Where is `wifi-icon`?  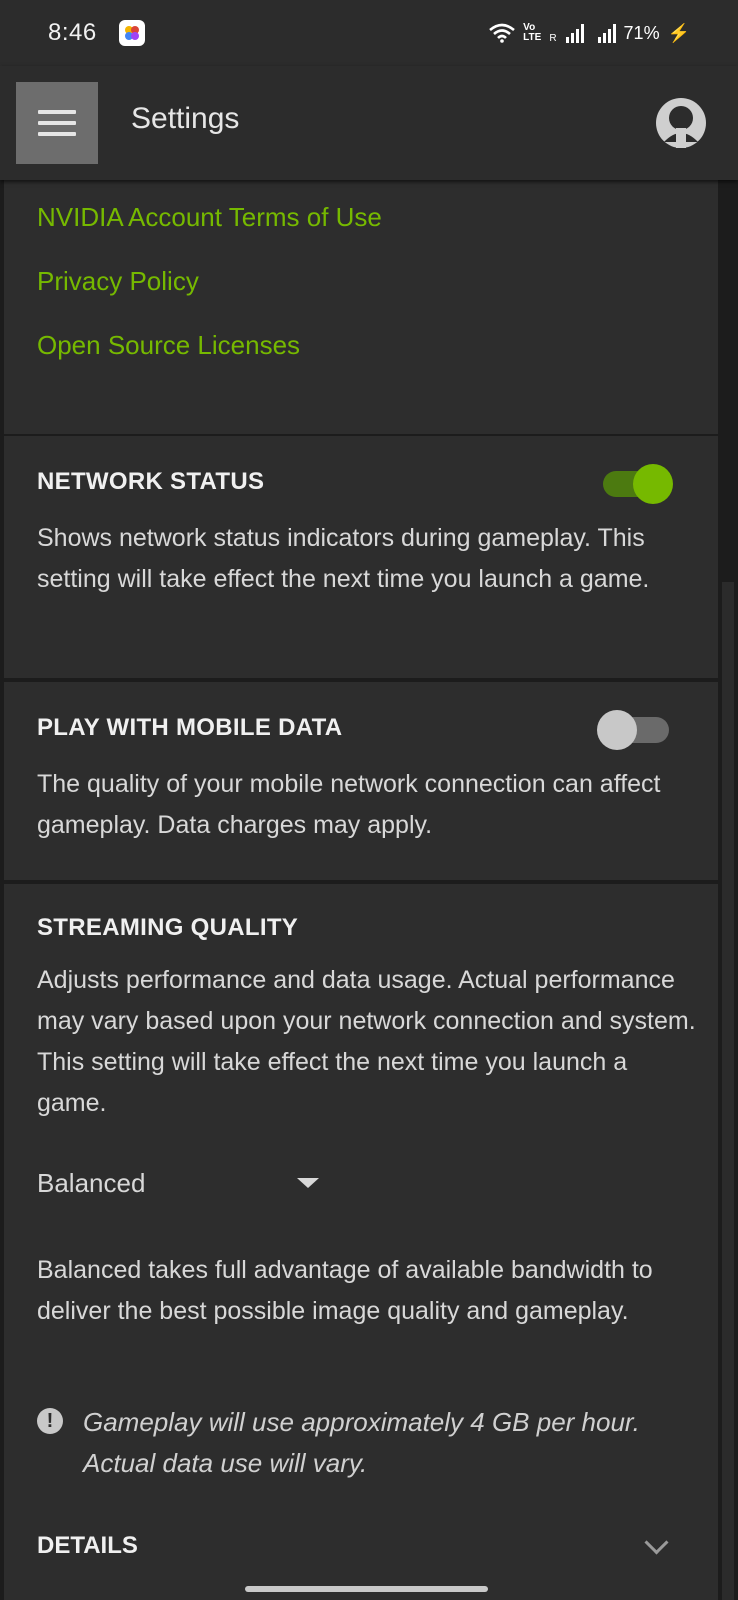
wifi-icon is located at coordinates (502, 33).